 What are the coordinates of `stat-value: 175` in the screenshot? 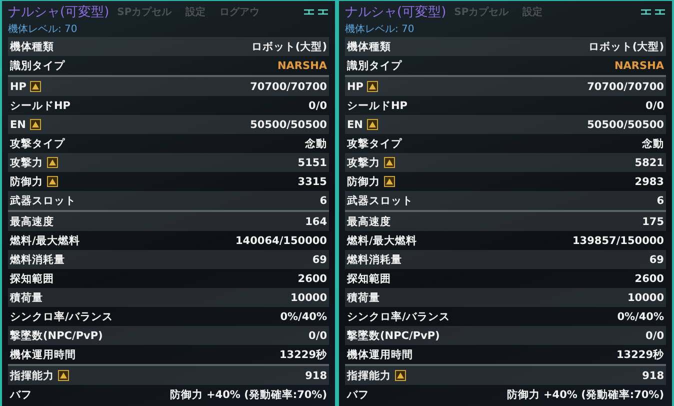 It's located at (653, 222).